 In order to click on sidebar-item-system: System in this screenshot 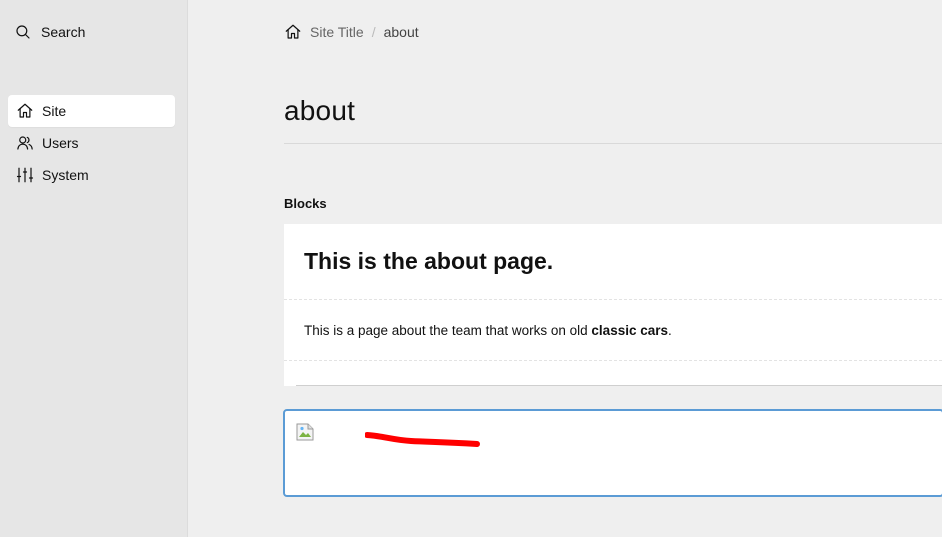, I will do `click(91, 175)`.